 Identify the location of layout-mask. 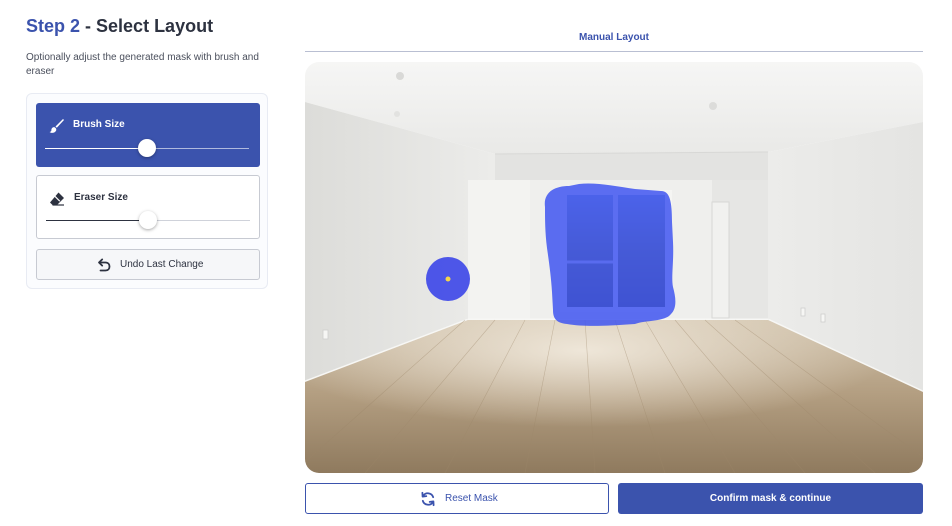
(610, 254).